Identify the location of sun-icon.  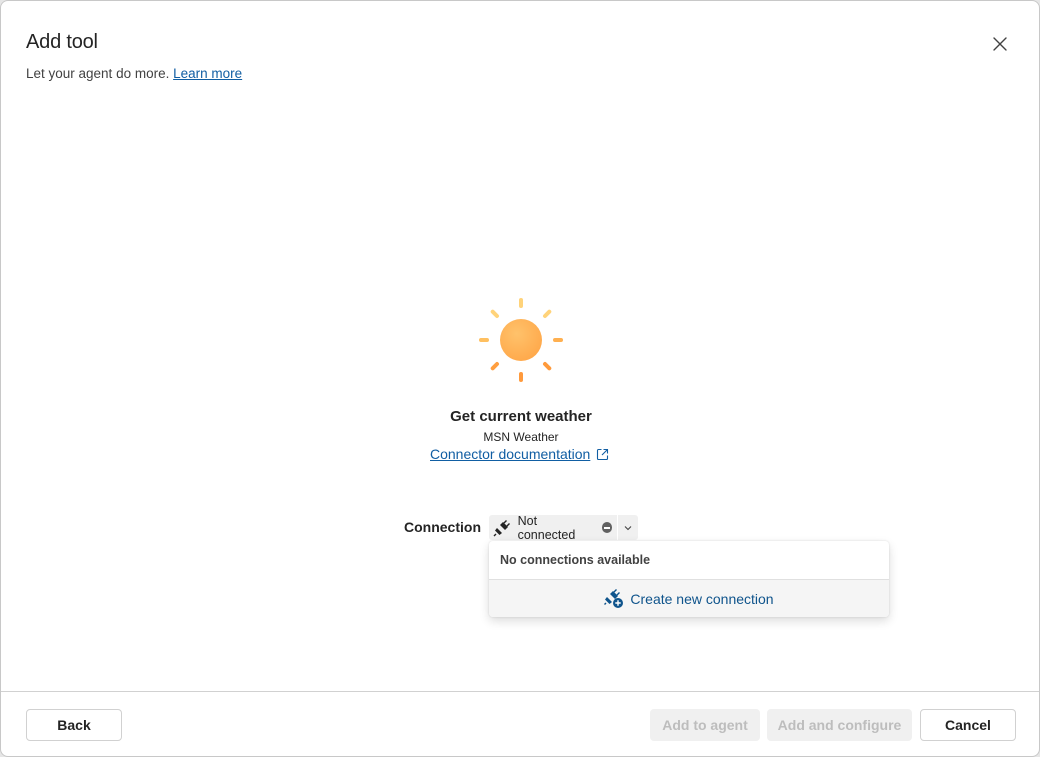
(521, 340).